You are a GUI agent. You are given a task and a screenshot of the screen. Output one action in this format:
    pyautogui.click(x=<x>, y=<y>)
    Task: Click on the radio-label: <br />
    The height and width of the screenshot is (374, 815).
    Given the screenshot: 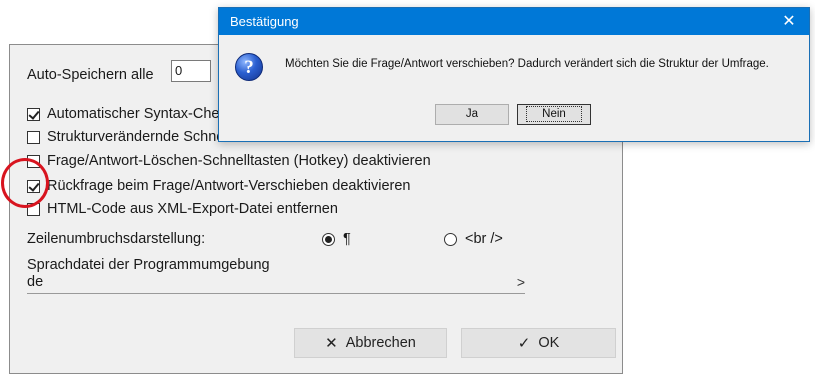 What is the action you would take?
    pyautogui.click(x=484, y=239)
    